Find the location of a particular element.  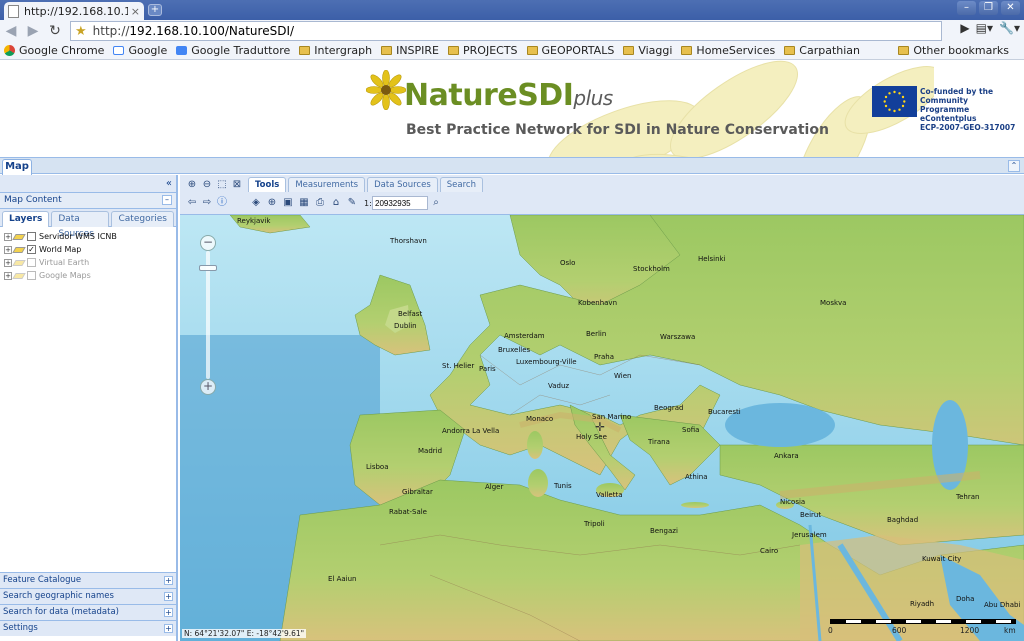

window-controls: – ❐ ✕ is located at coordinates (988, 8).